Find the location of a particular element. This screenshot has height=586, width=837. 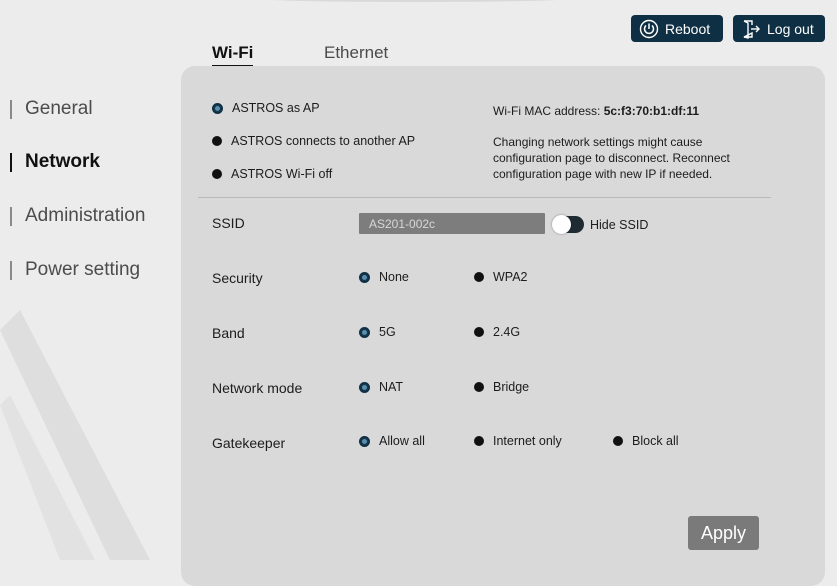

radio-label: ASTROS connects to another AP is located at coordinates (323, 141).